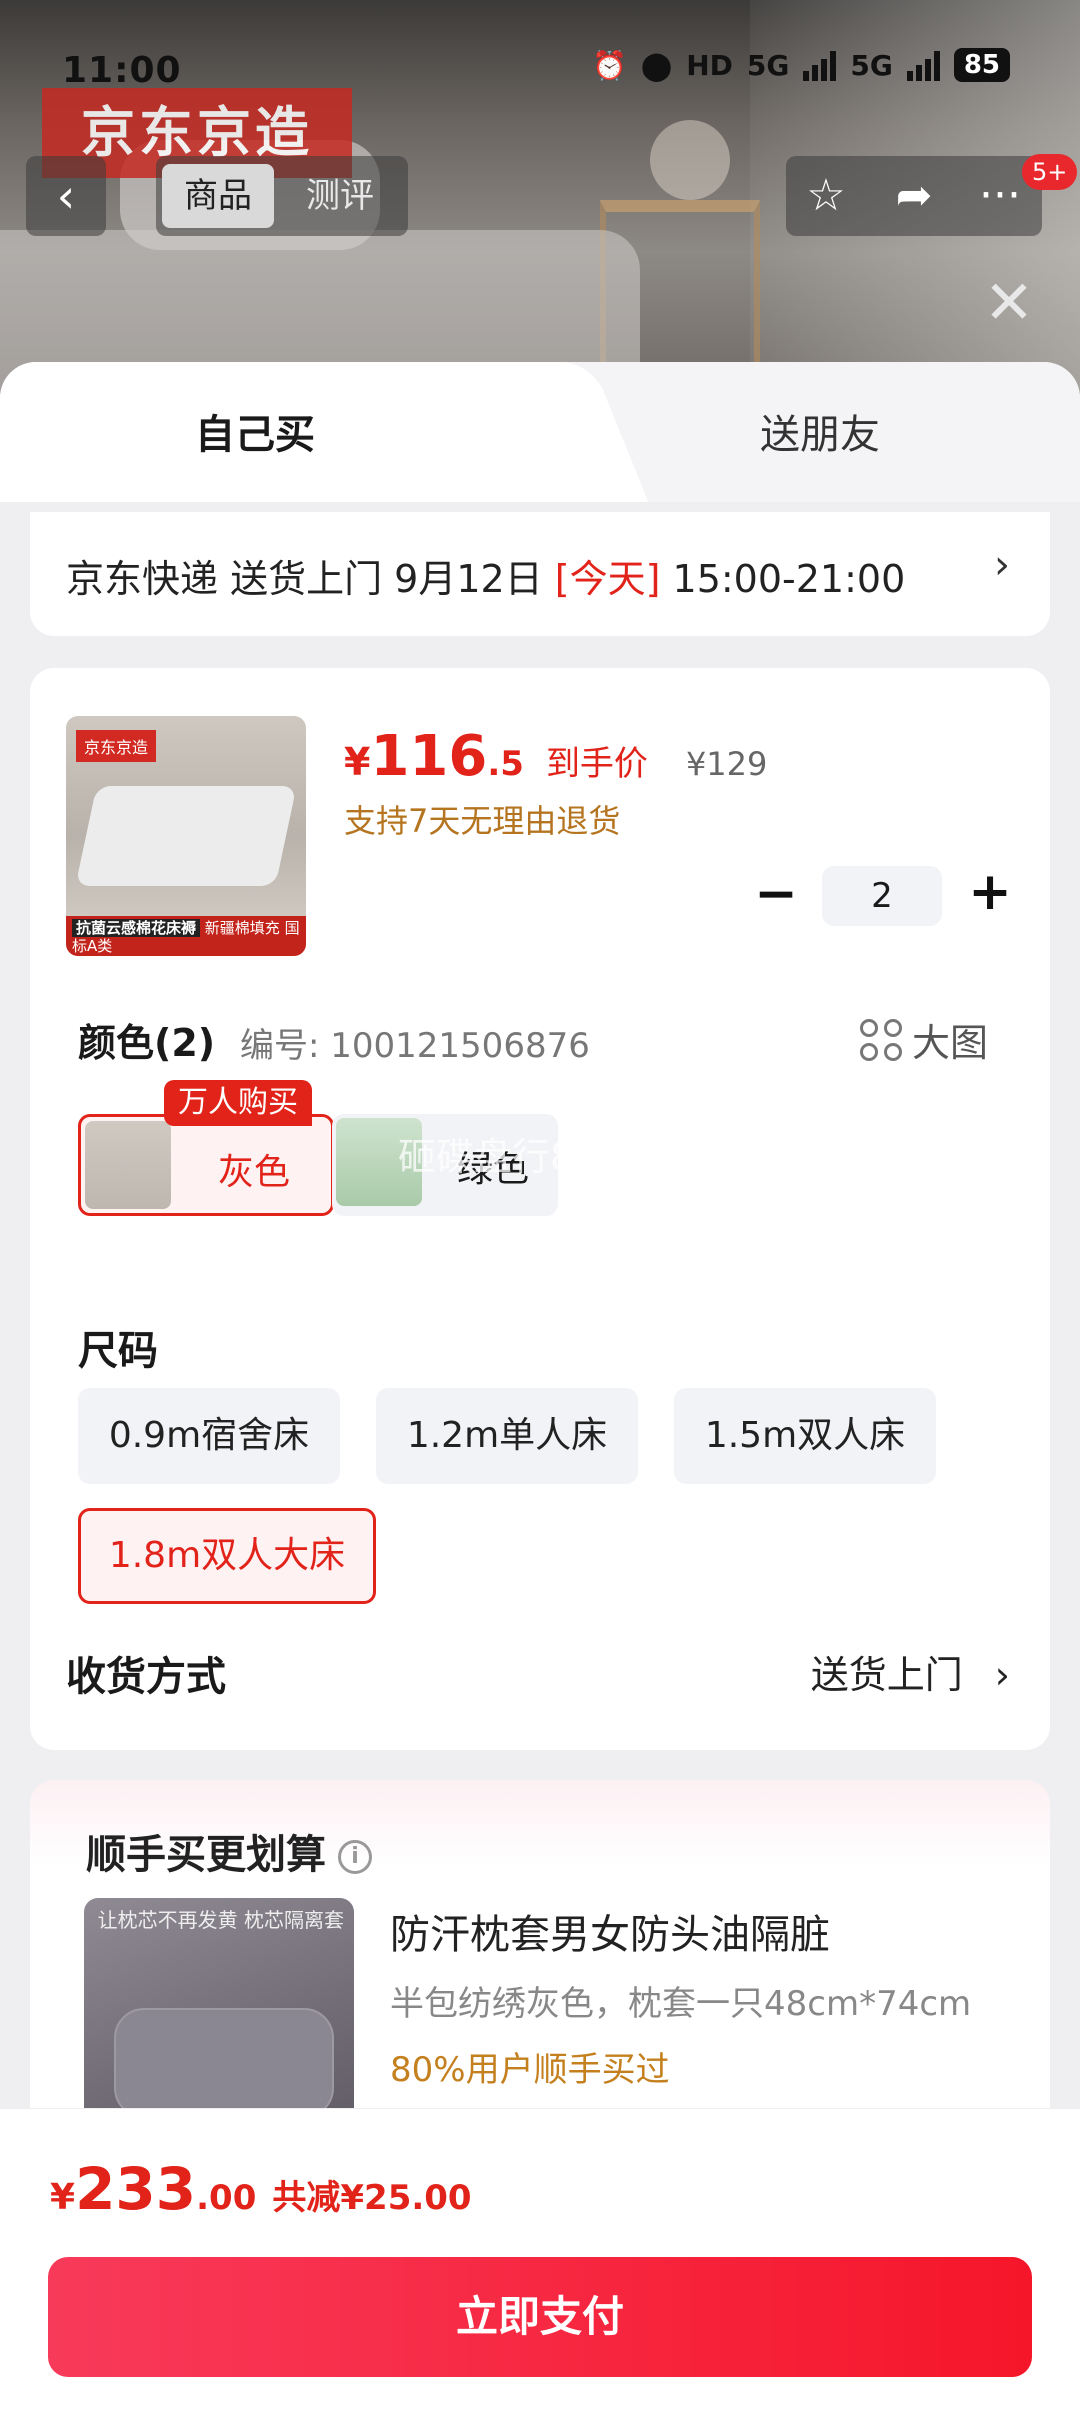 This screenshot has height=2412, width=1080. I want to click on delivery-text: 京东快递 送货上门 9月12日 [今天] 15:00-21:00, so click(485, 575).